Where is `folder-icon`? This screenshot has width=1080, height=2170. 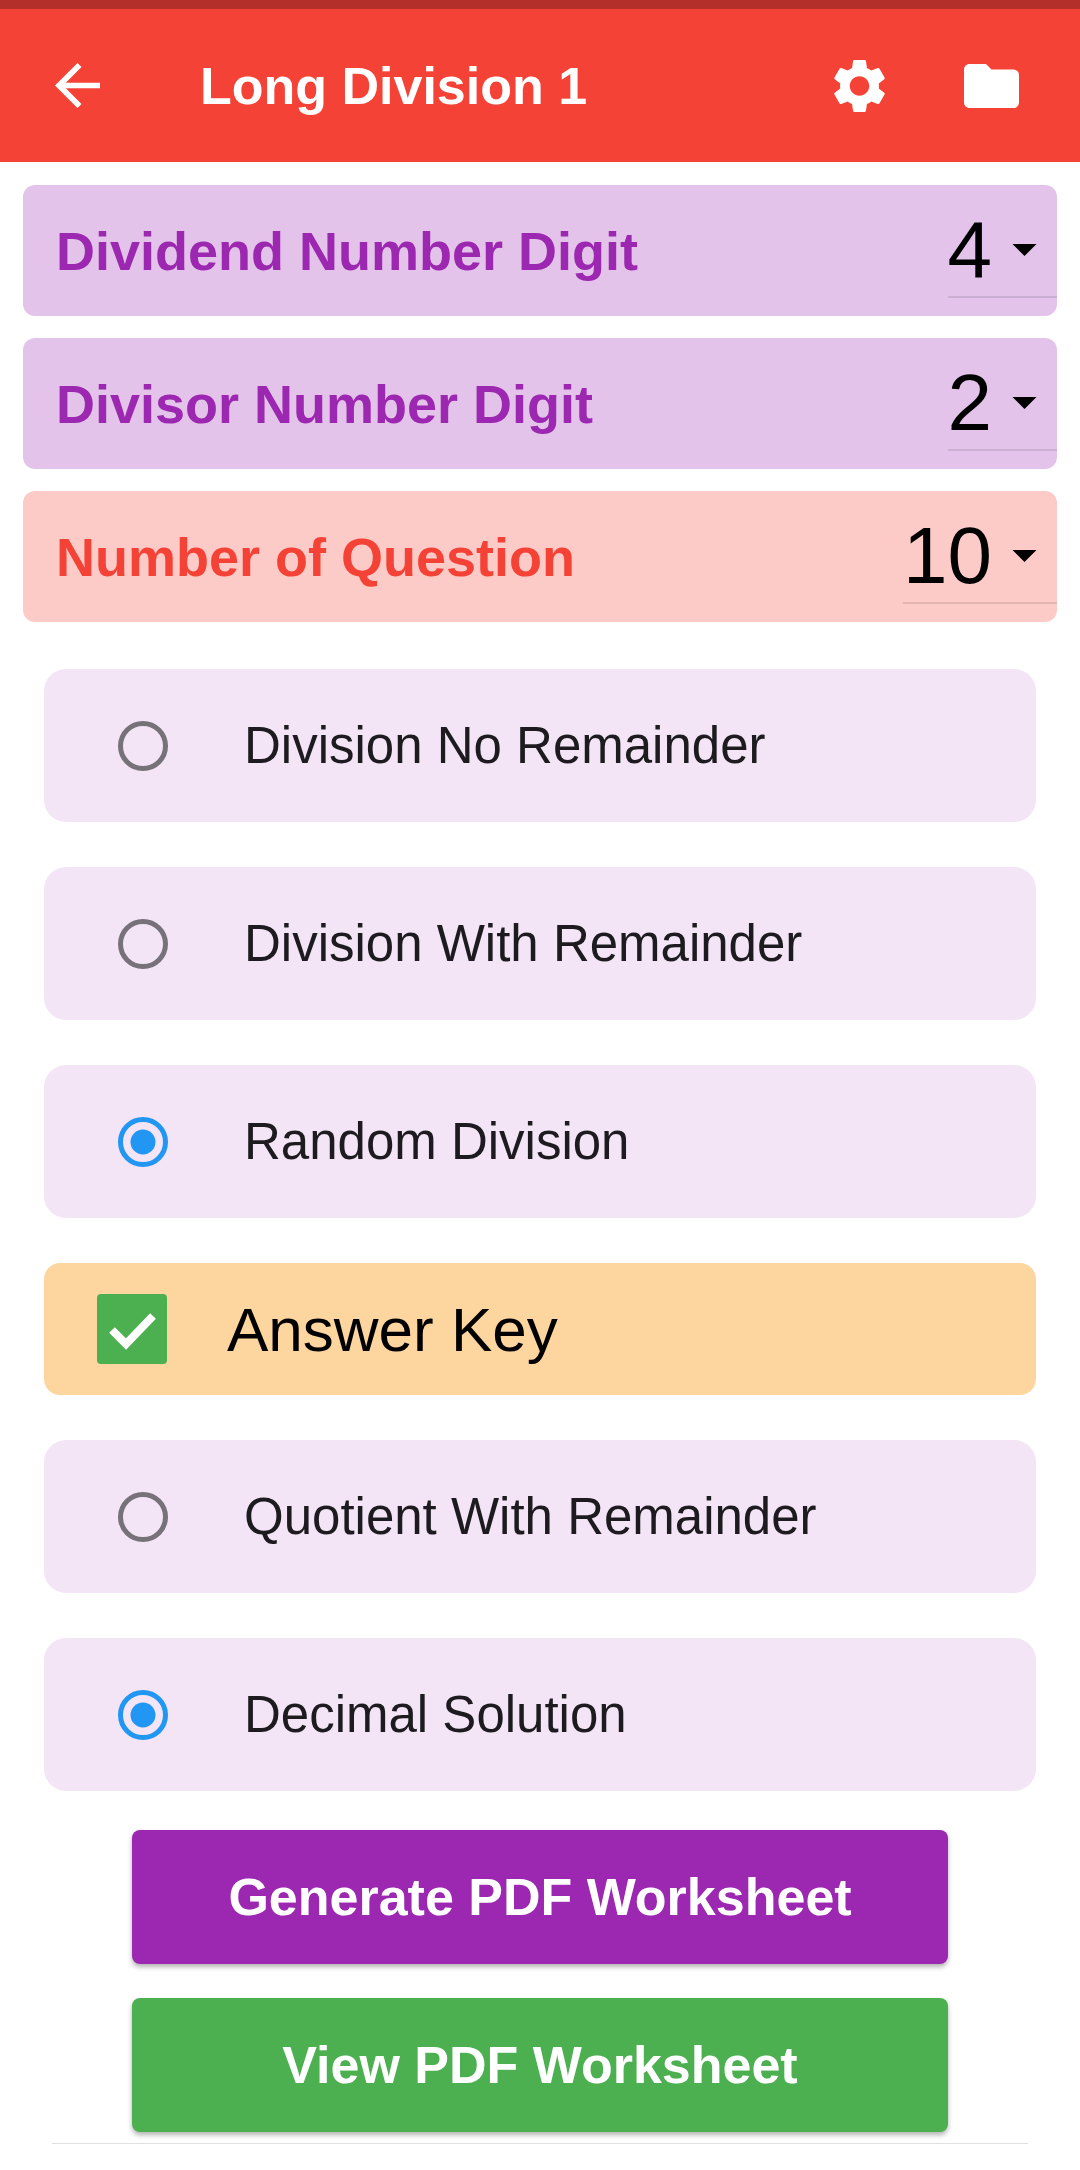
folder-icon is located at coordinates (991, 85).